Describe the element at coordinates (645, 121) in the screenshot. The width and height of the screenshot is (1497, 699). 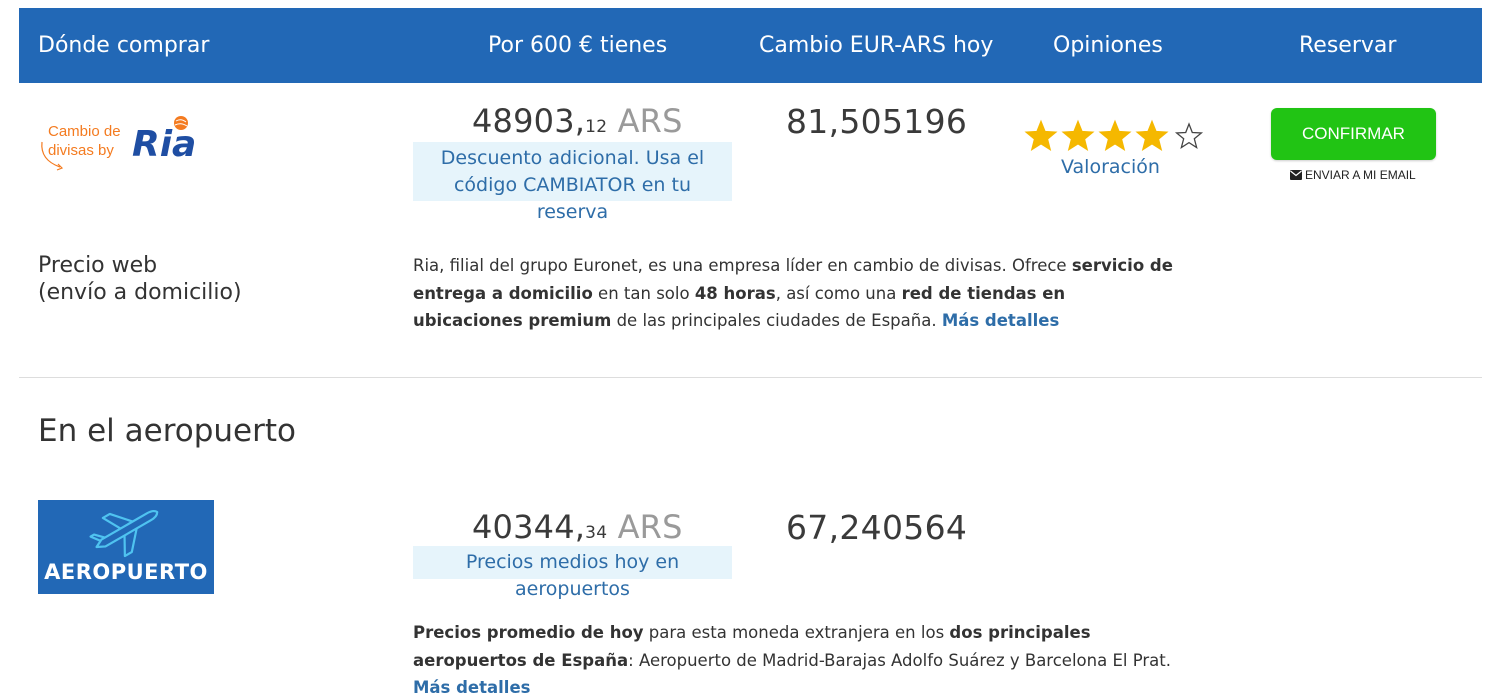
I see `ria-amount-currency: ARS` at that location.